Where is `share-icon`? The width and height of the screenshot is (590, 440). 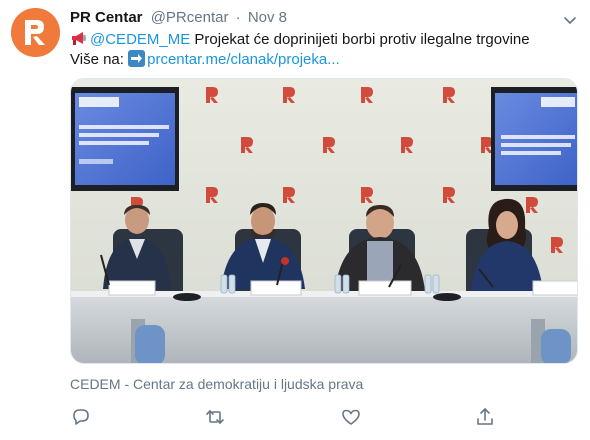 share-icon is located at coordinates (485, 417).